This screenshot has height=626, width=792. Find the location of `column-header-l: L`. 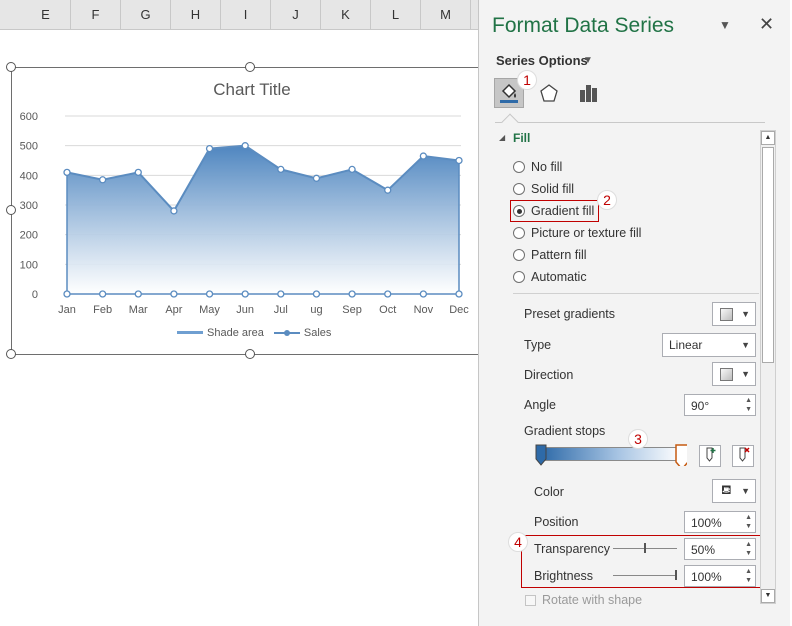

column-header-l: L is located at coordinates (396, 15).